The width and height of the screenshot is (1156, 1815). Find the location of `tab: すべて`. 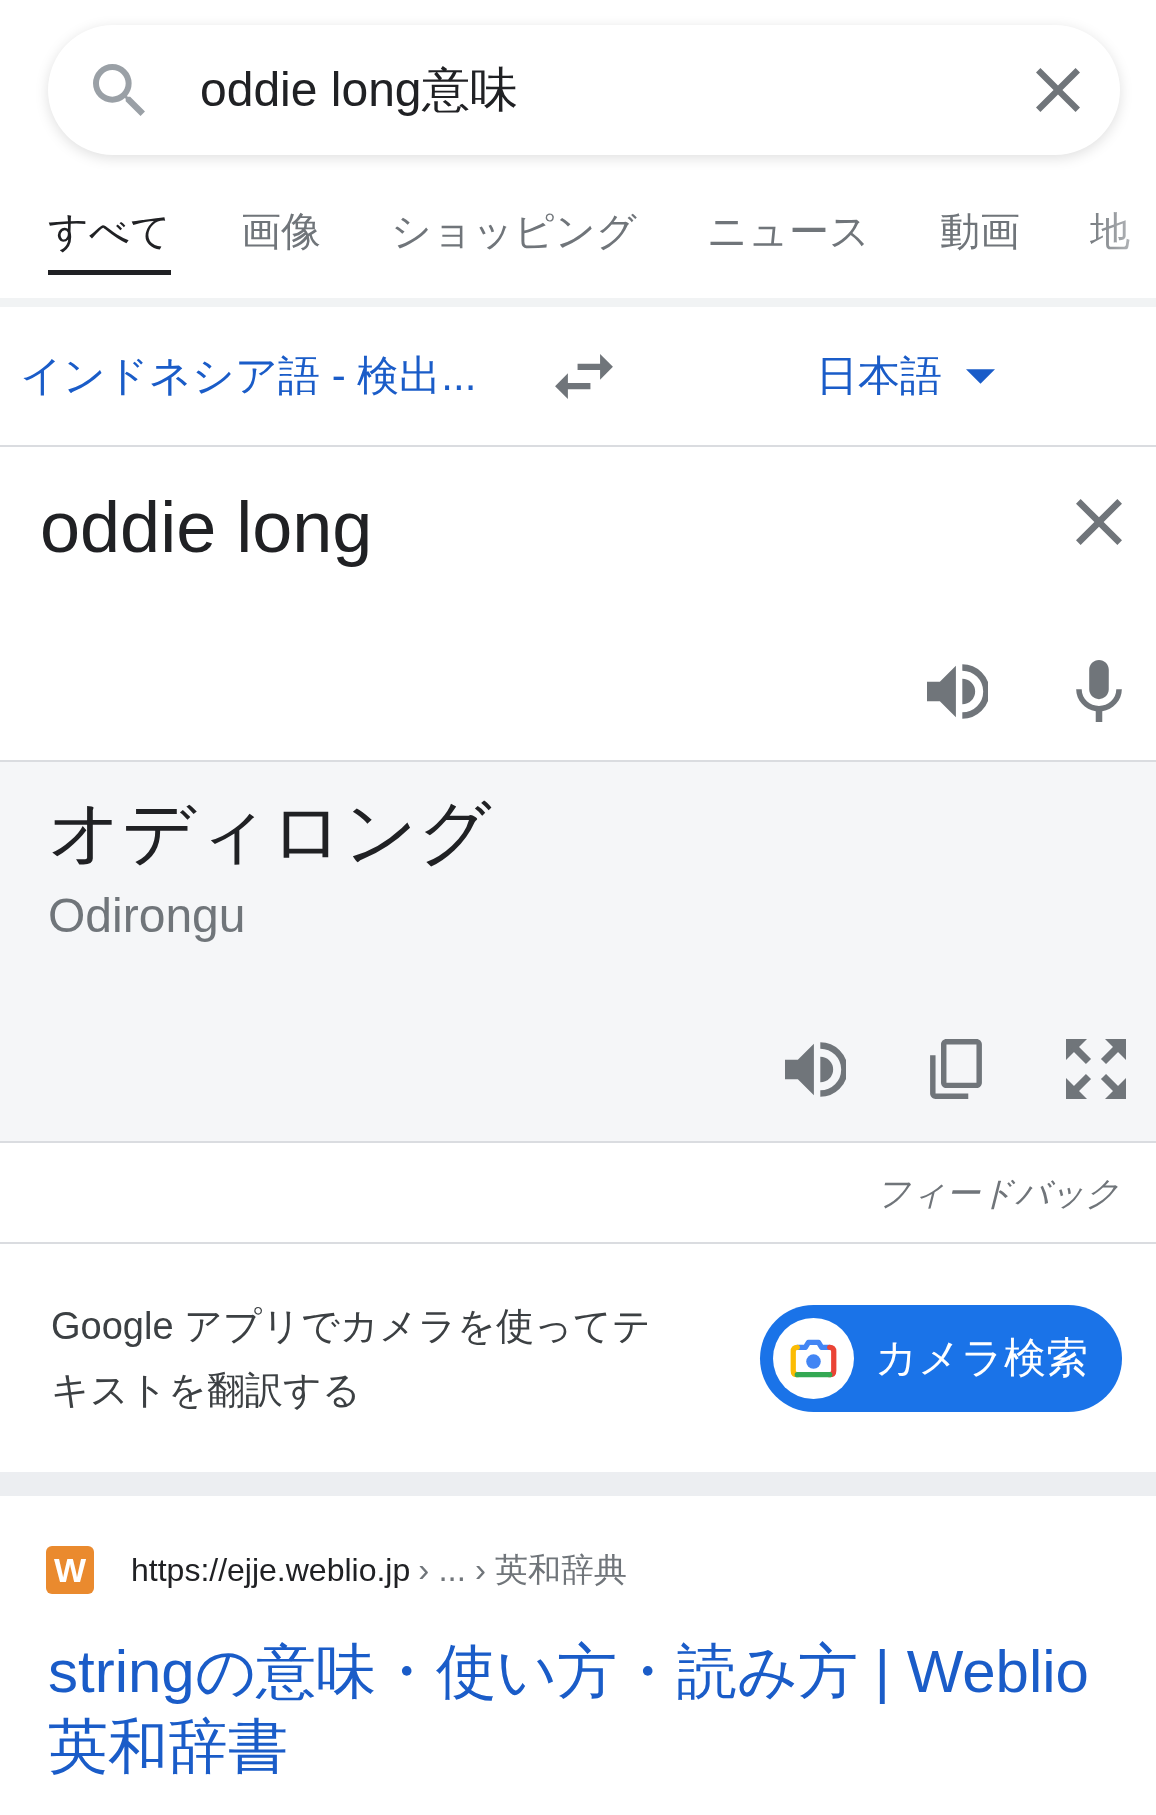

tab: すべて is located at coordinates (109, 243).